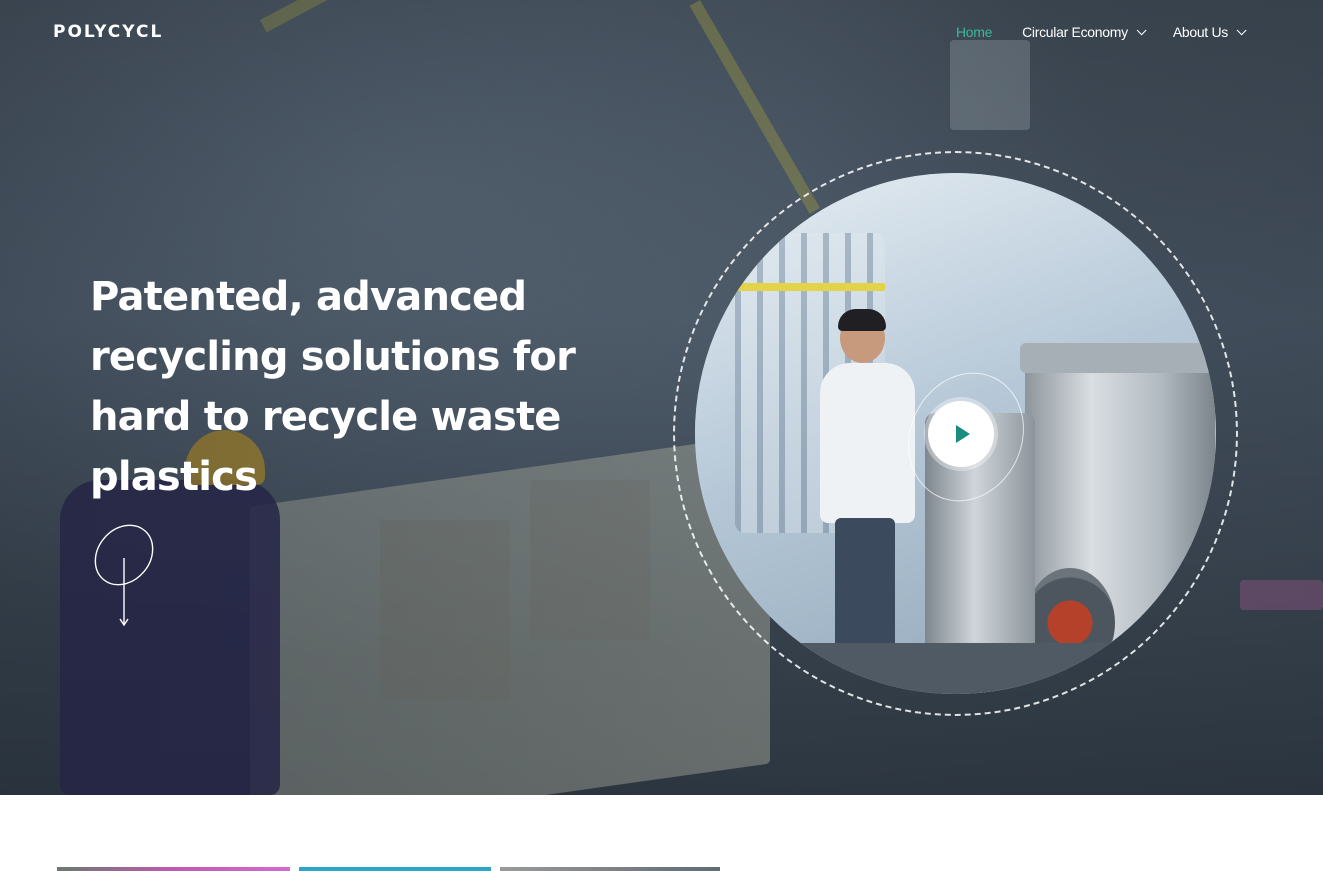 The height and width of the screenshot is (871, 1323). I want to click on nav-item-label: Home, so click(974, 32).